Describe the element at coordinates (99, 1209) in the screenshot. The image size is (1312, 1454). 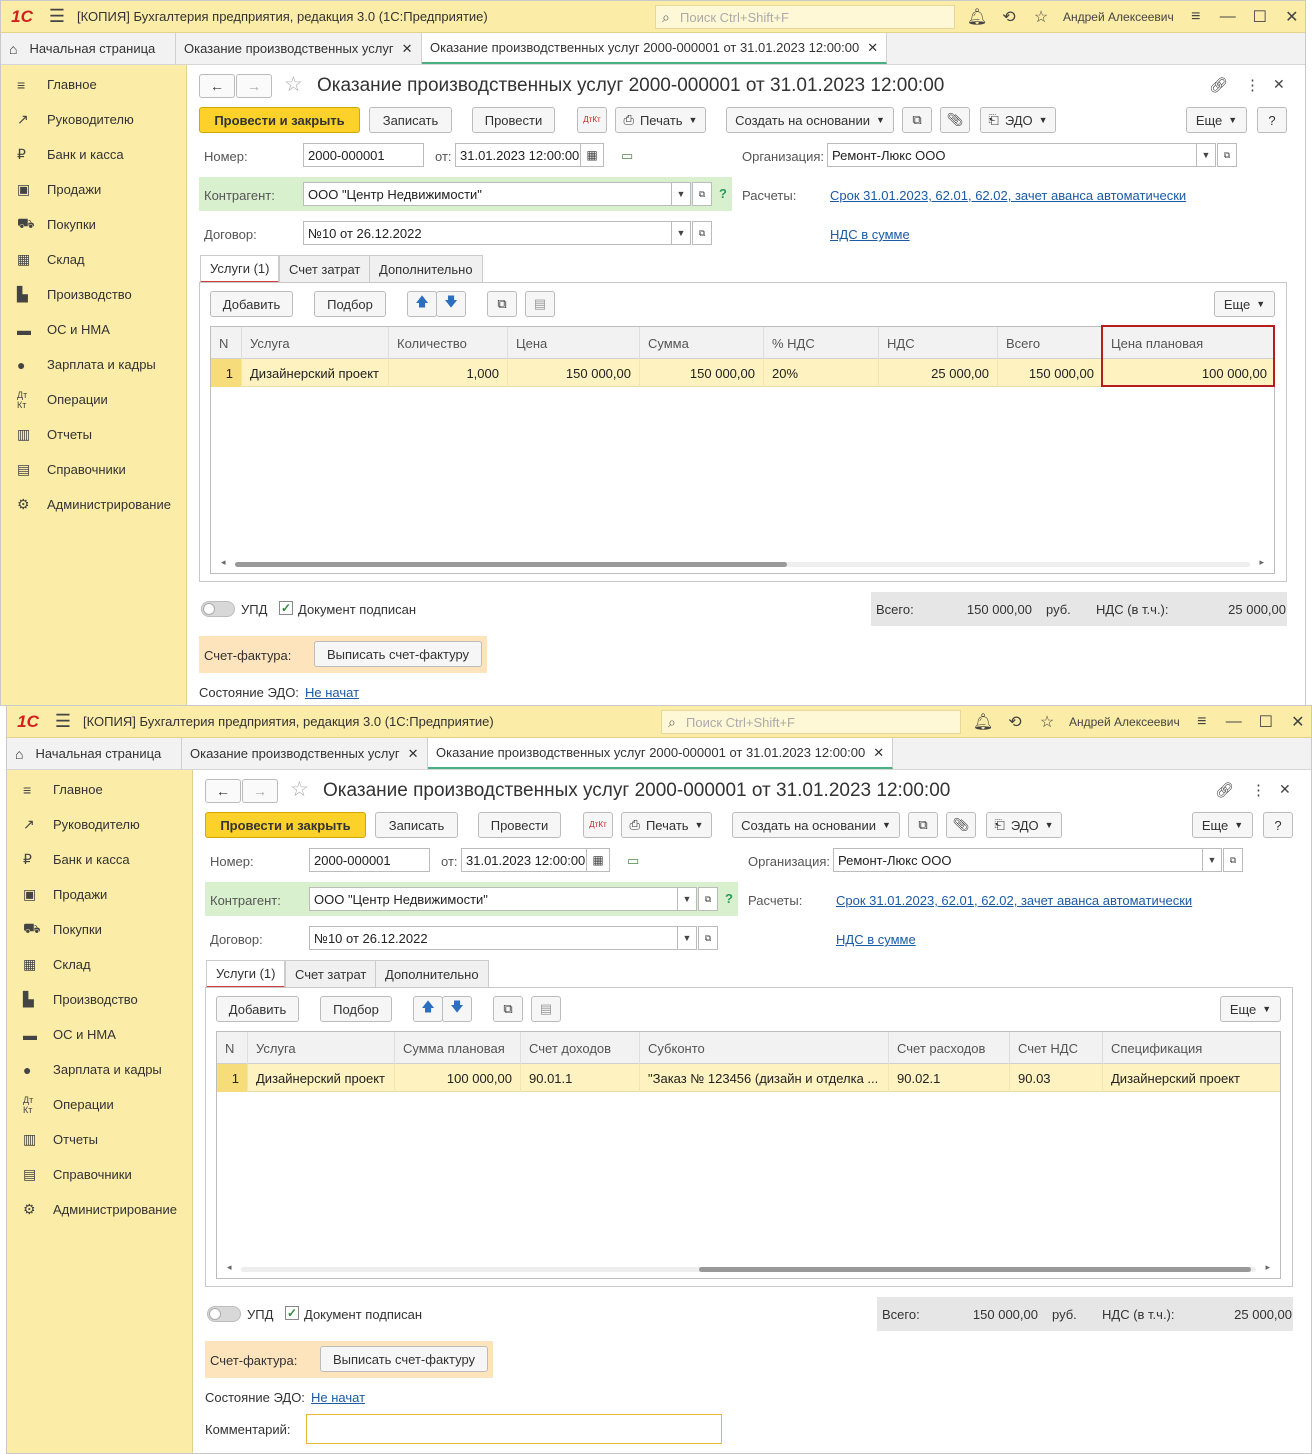
I see `sidebar-item-admin: ⚙ Администрирование` at that location.